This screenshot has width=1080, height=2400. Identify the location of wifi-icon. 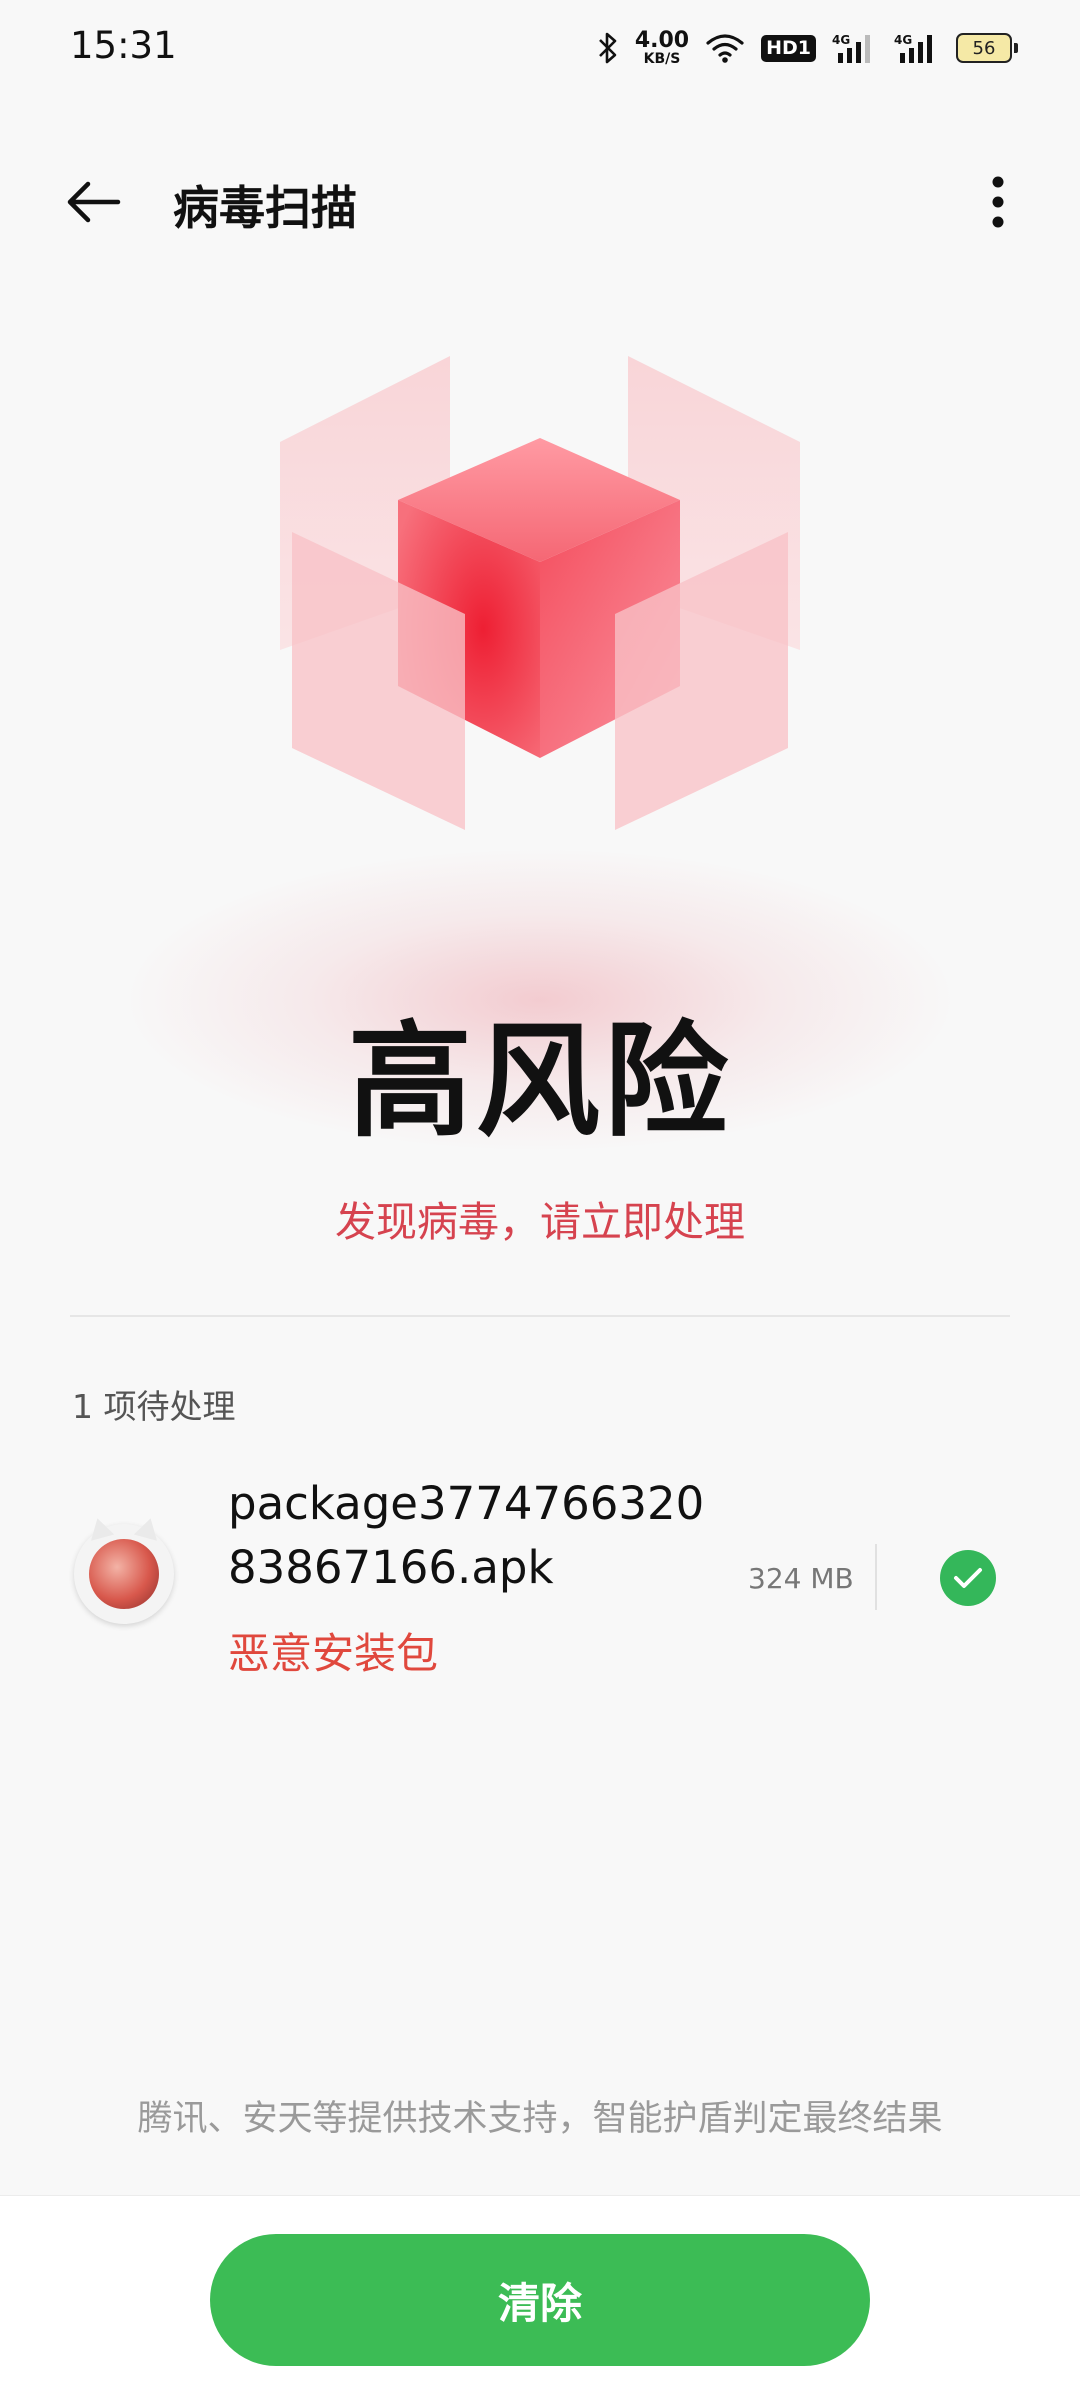
(725, 48).